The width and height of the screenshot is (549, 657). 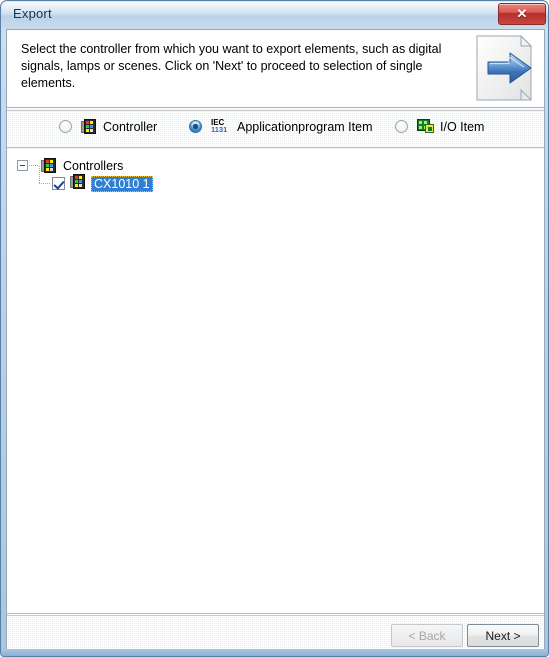 I want to click on iec-icon-bottom-text: 1131, so click(x=219, y=129).